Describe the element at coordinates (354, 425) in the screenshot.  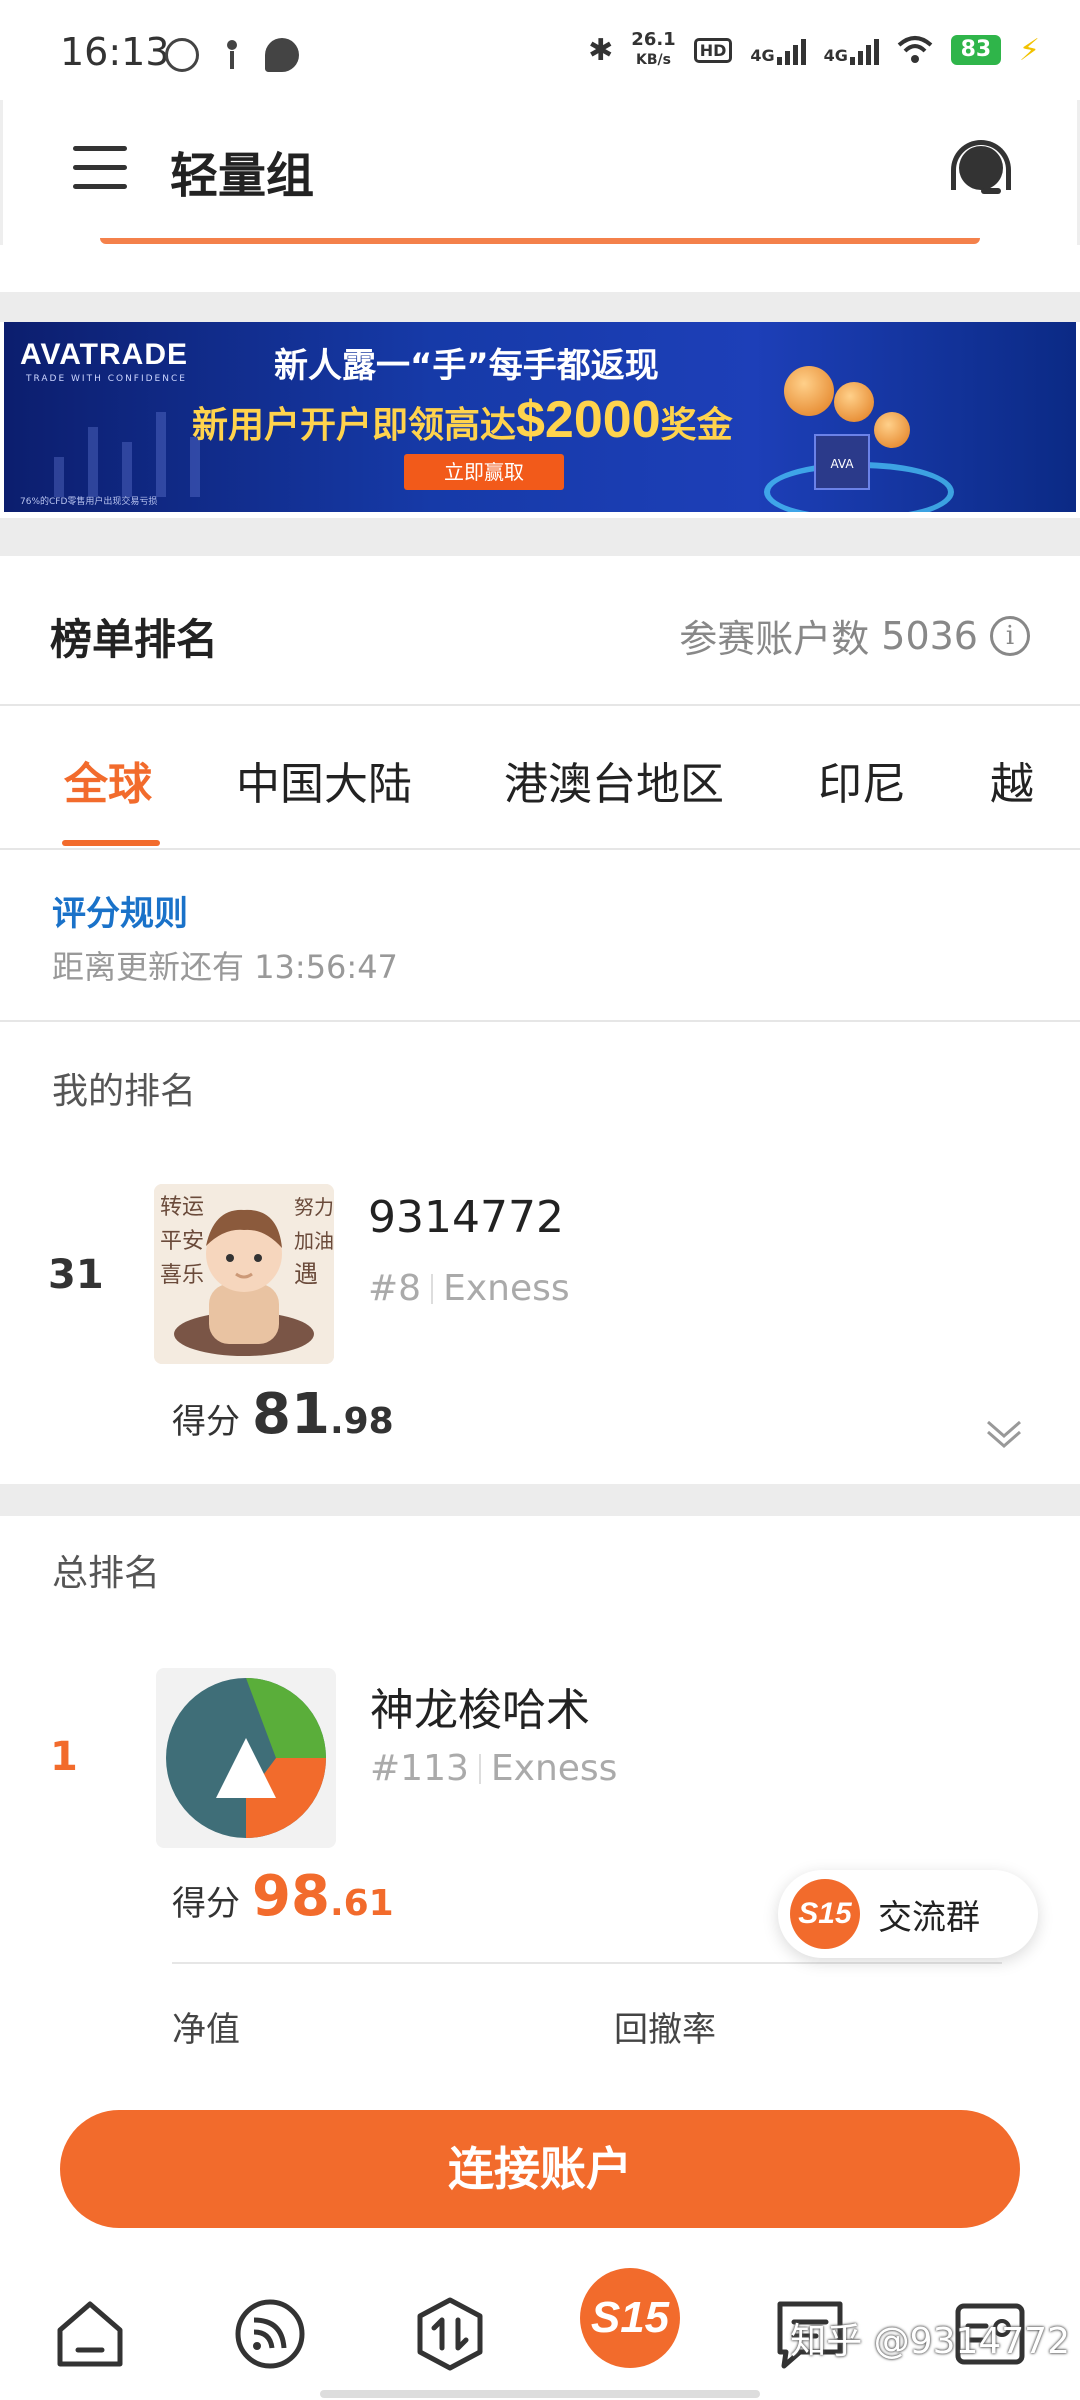
I see `banner-subheadline-prefix: 新用户开户即领高达` at that location.